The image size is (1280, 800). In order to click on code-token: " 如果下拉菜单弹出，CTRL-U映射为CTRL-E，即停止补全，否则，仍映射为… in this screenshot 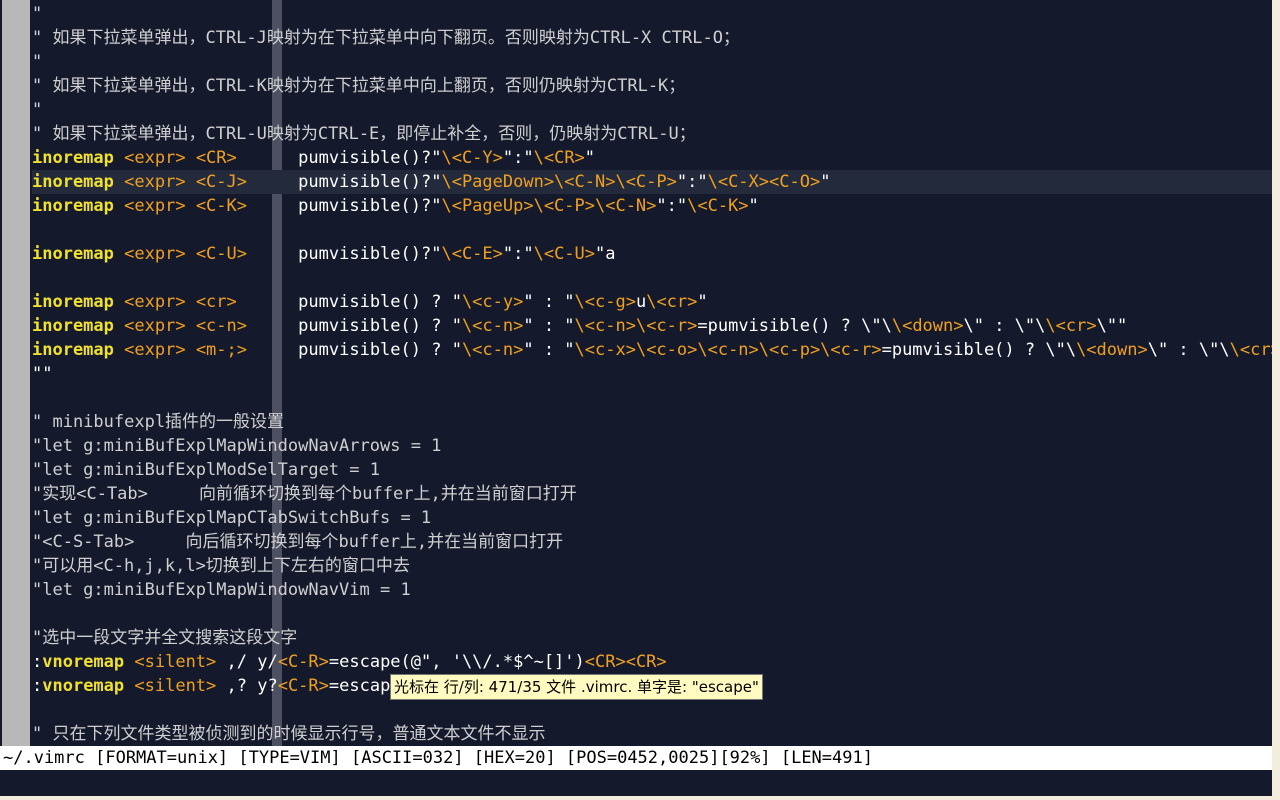, I will do `click(364, 134)`.